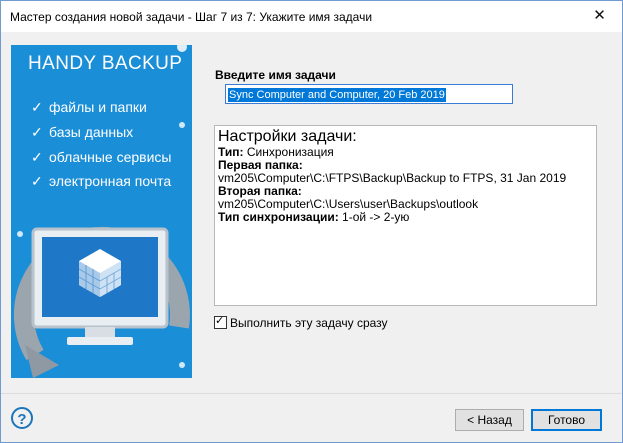 The width and height of the screenshot is (623, 443). What do you see at coordinates (337, 95) in the screenshot?
I see `task-name-value: Sync Computer and Computer, 20 Feb 2019` at bounding box center [337, 95].